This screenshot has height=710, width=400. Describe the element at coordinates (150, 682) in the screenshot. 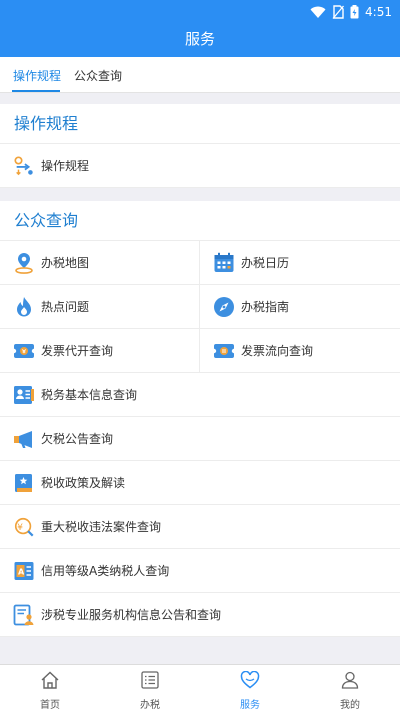

I see `list-icon` at that location.